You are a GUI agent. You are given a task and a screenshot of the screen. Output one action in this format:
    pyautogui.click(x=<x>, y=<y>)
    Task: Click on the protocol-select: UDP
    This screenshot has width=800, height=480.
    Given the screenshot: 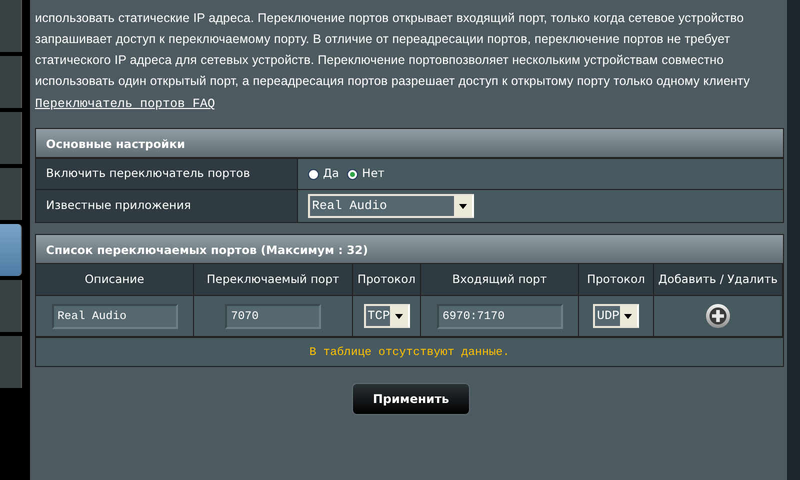 What is the action you would take?
    pyautogui.click(x=616, y=316)
    